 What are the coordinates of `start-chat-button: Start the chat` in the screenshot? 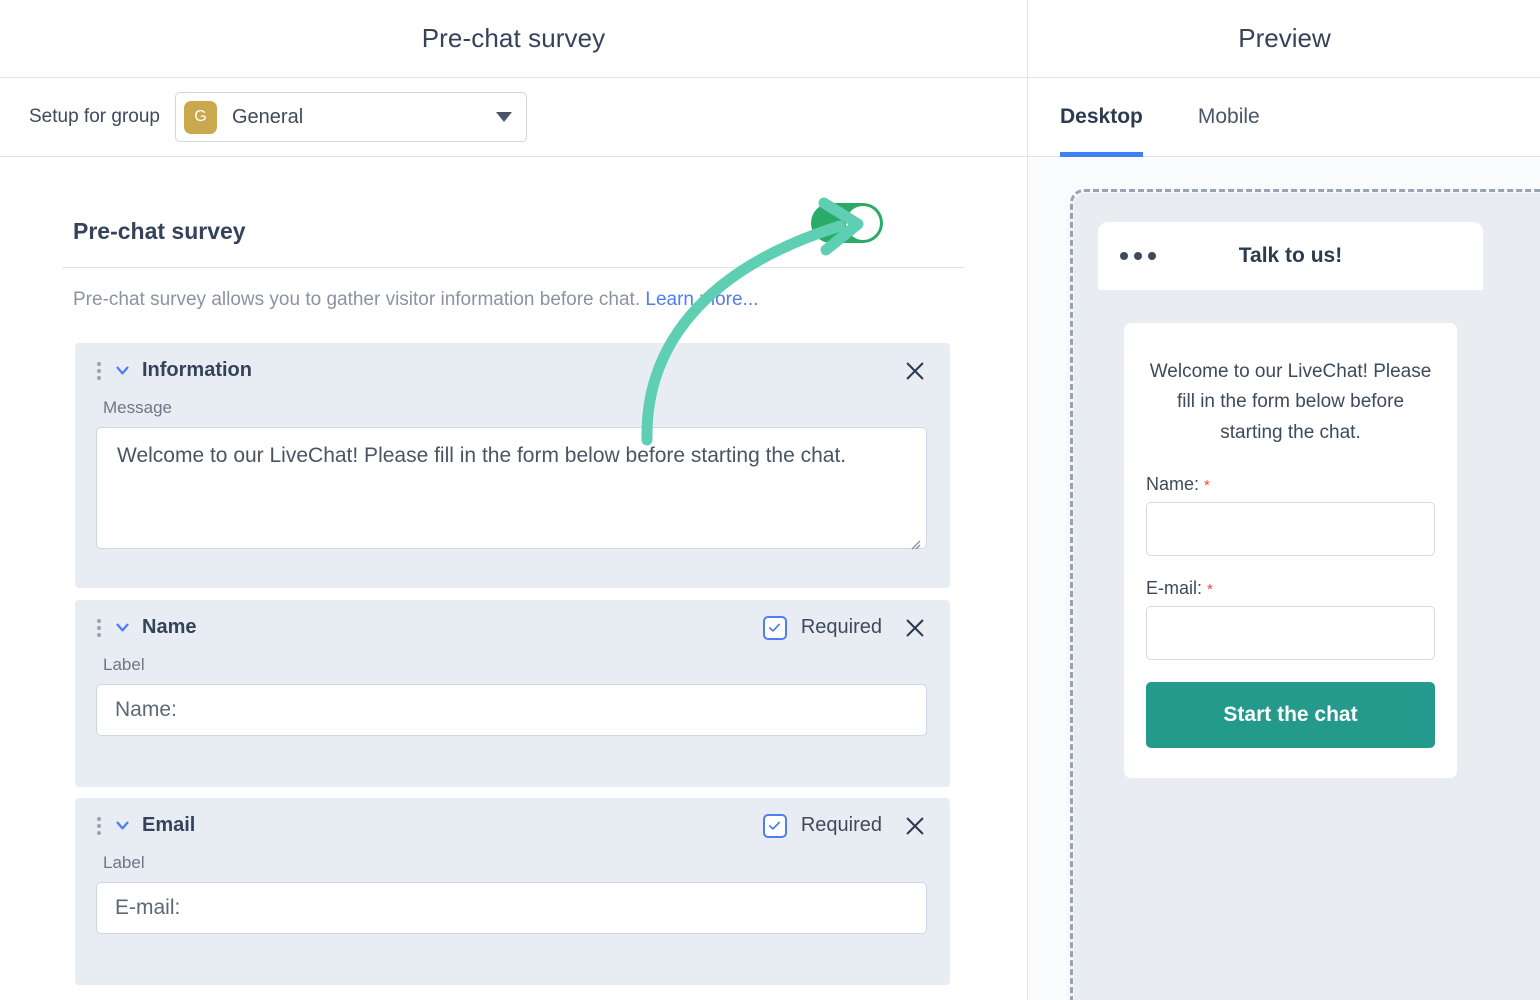 It's located at (1290, 715).